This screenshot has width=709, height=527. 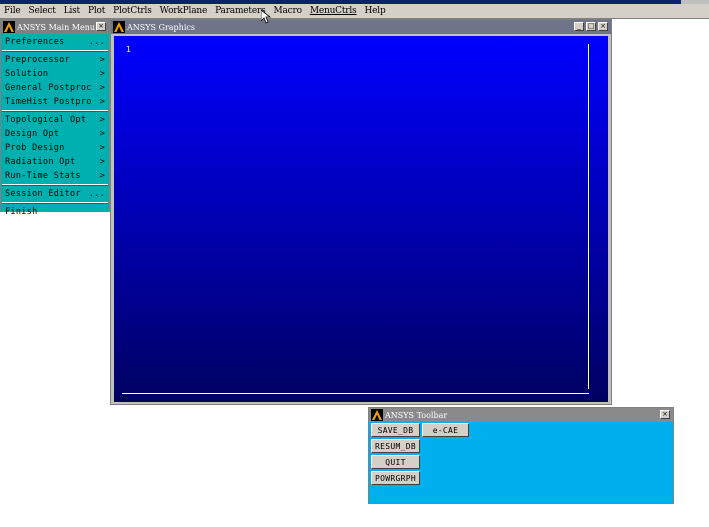 What do you see at coordinates (12, 11) in the screenshot?
I see `menu-file: File` at bounding box center [12, 11].